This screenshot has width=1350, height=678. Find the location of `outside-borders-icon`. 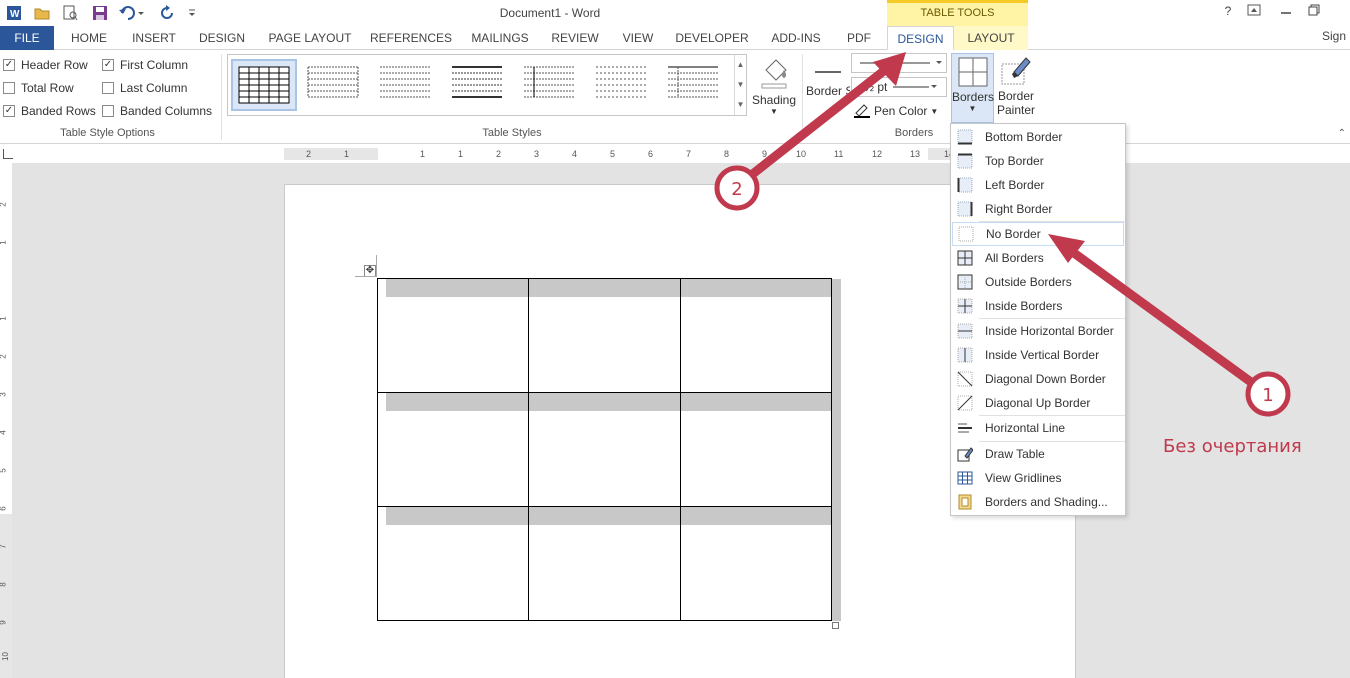

outside-borders-icon is located at coordinates (965, 282).